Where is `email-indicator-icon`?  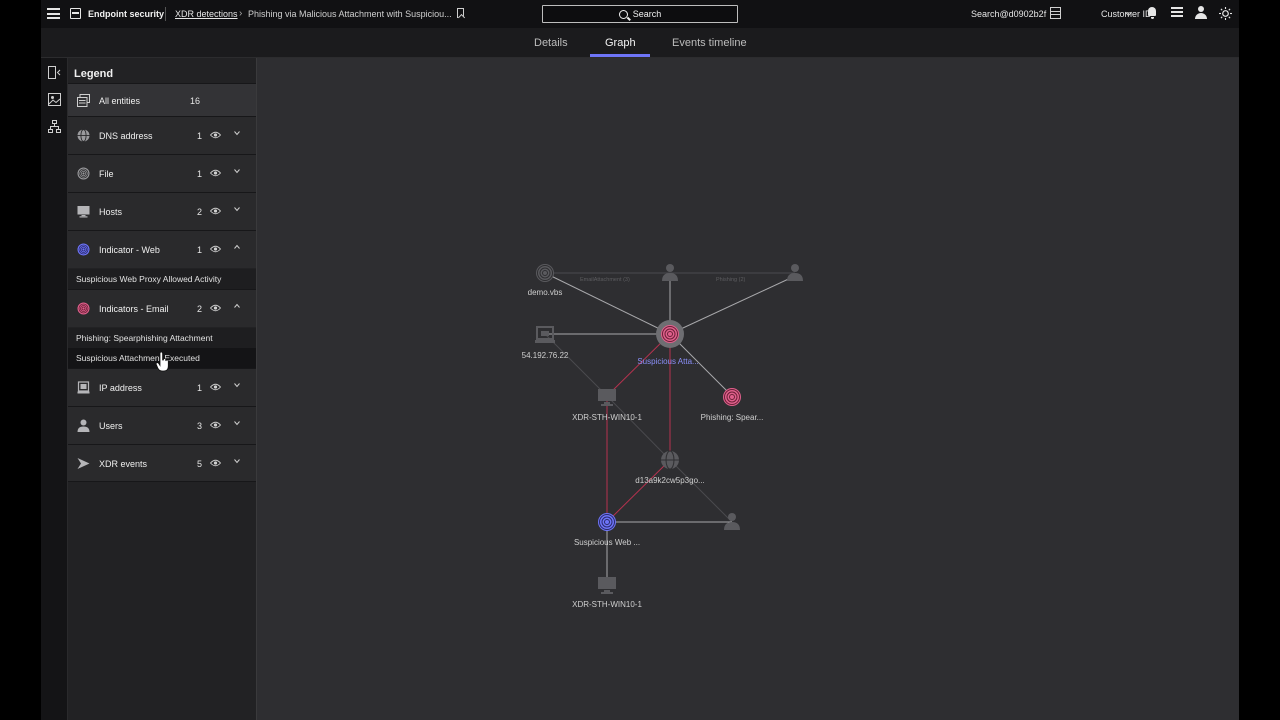 email-indicator-icon is located at coordinates (83, 308).